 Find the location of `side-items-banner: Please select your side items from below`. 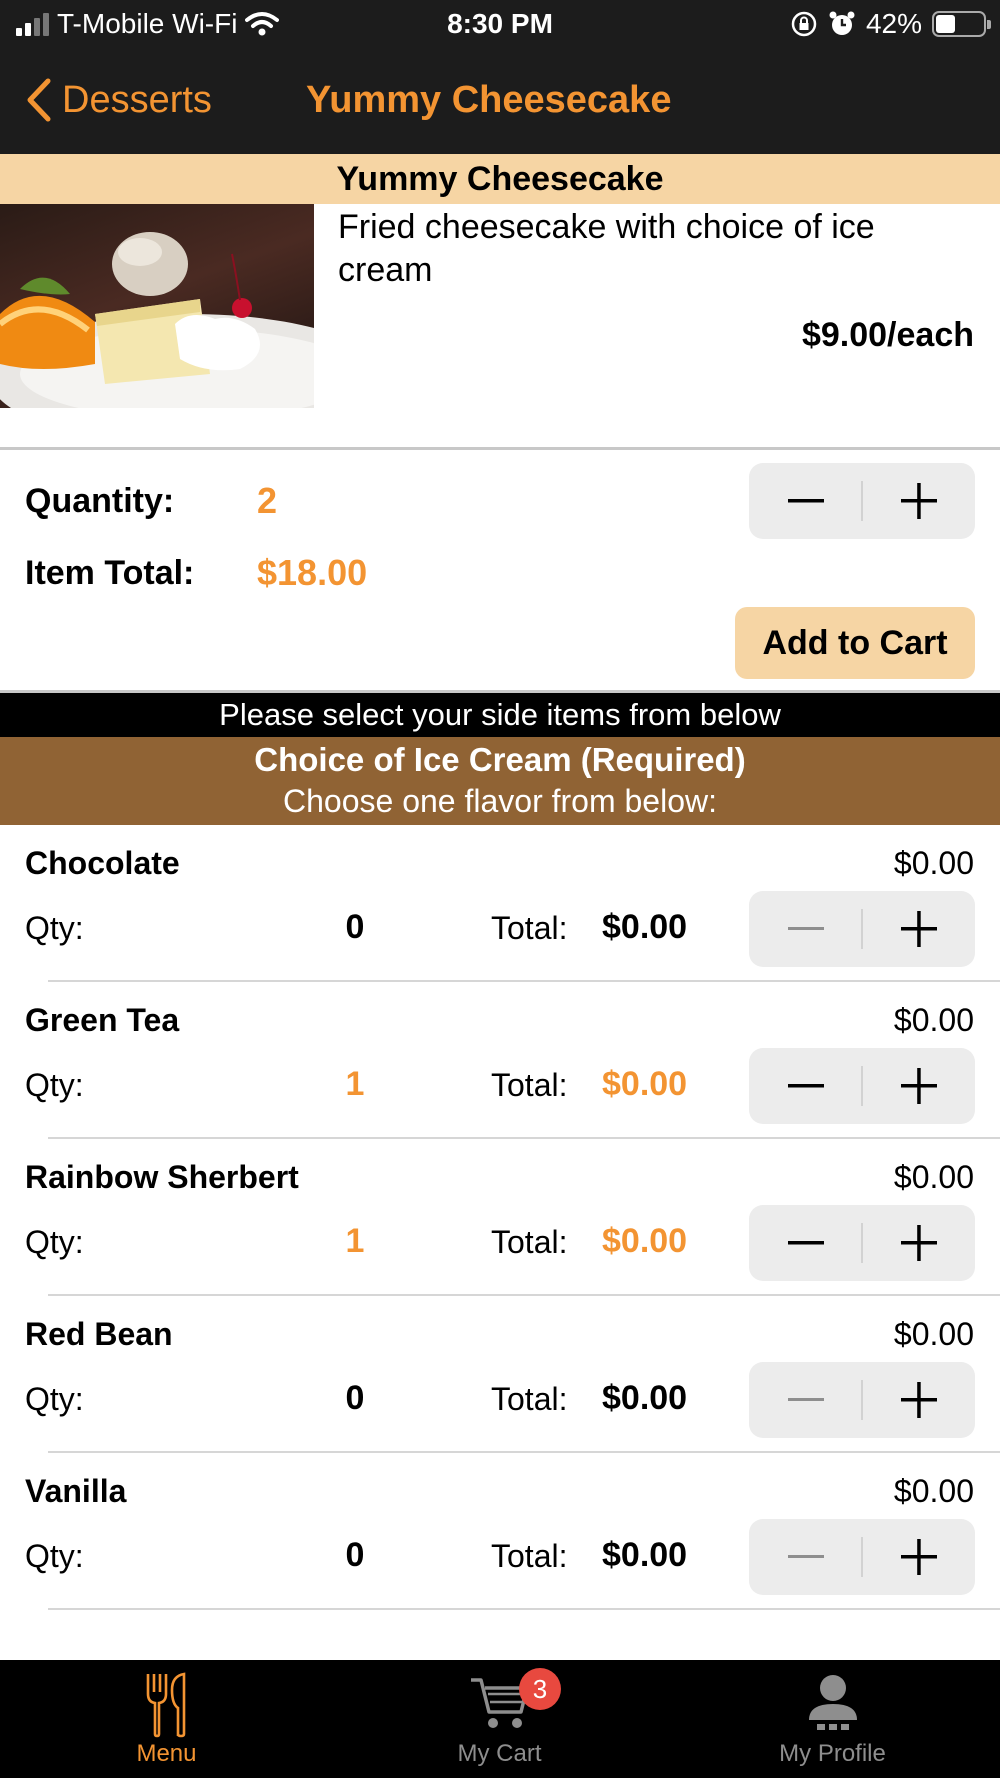

side-items-banner: Please select your side items from below is located at coordinates (500, 715).